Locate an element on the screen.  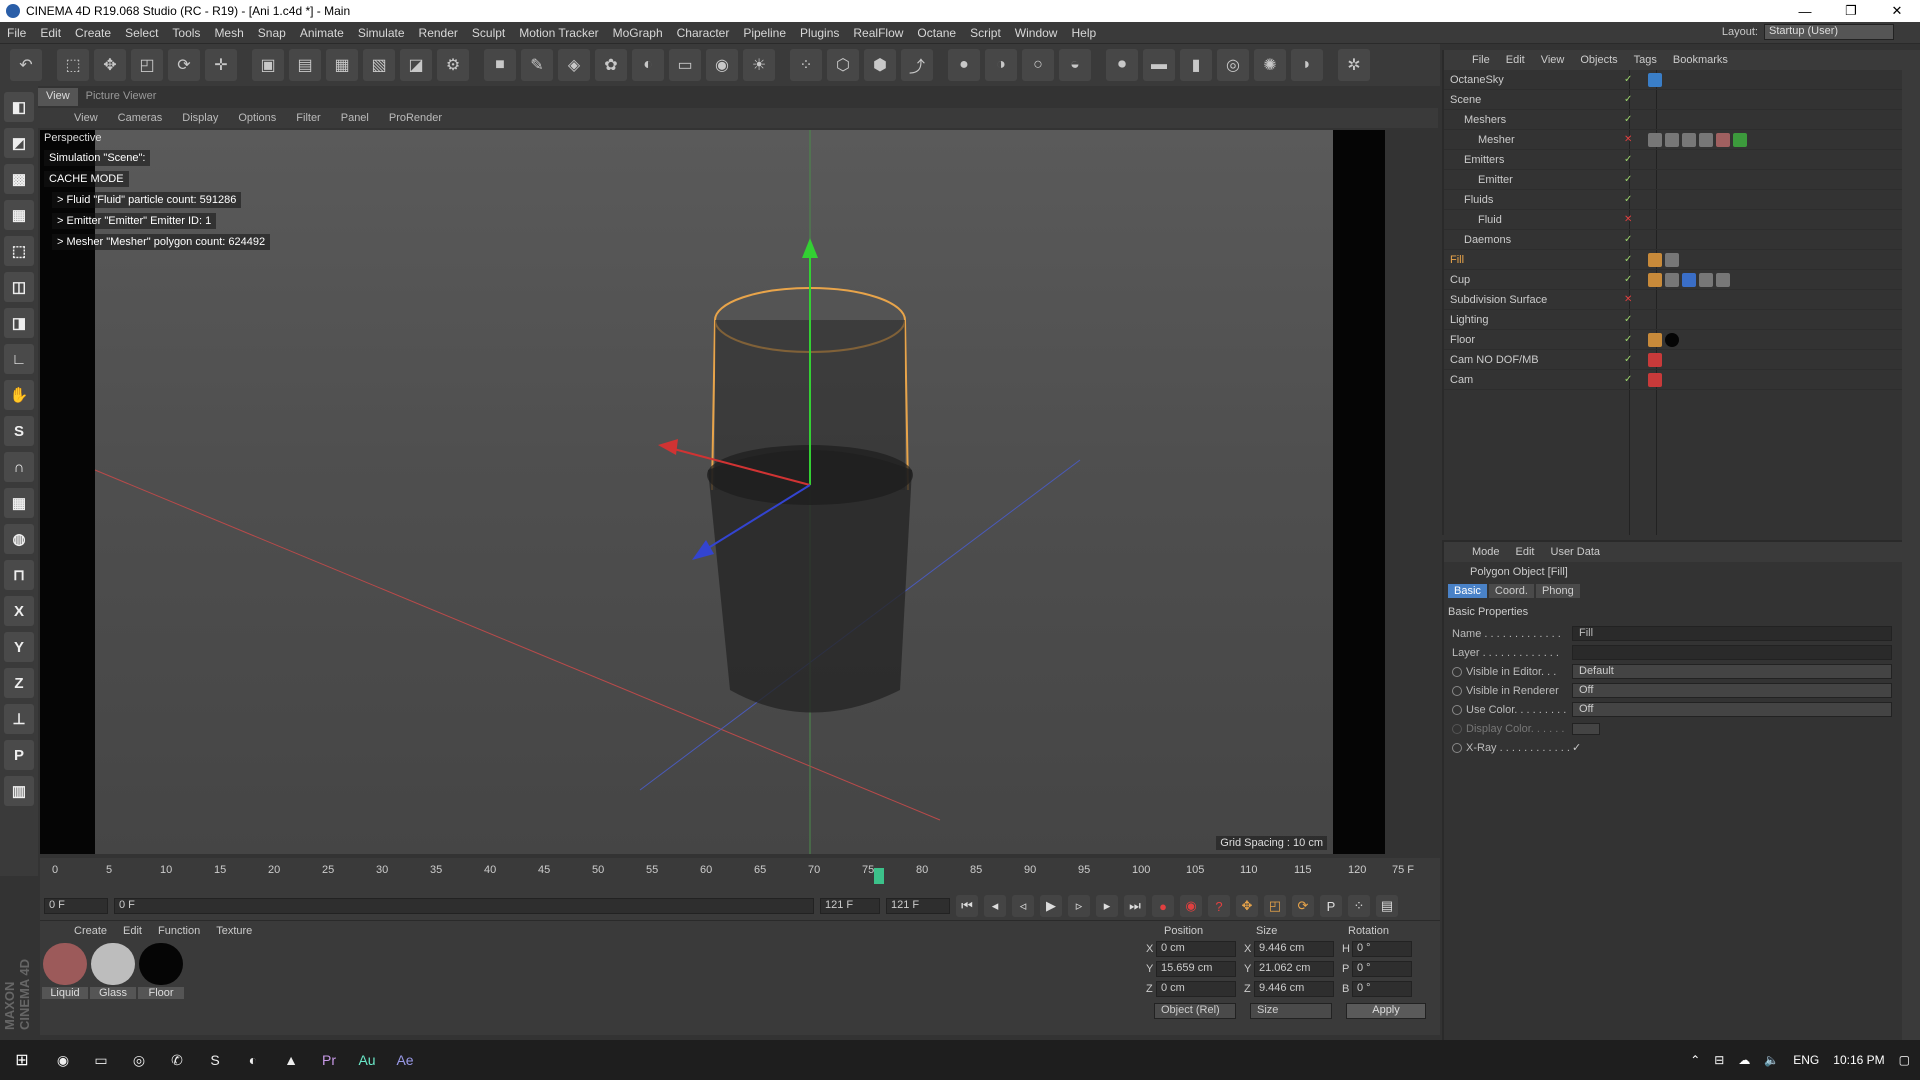
keyframe-selection-icon: ? is located at coordinates (1219, 906).